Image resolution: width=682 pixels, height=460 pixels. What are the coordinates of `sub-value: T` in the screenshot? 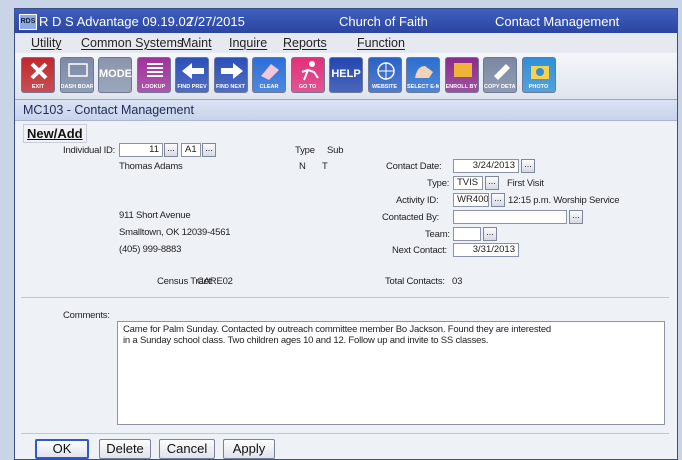 It's located at (325, 166).